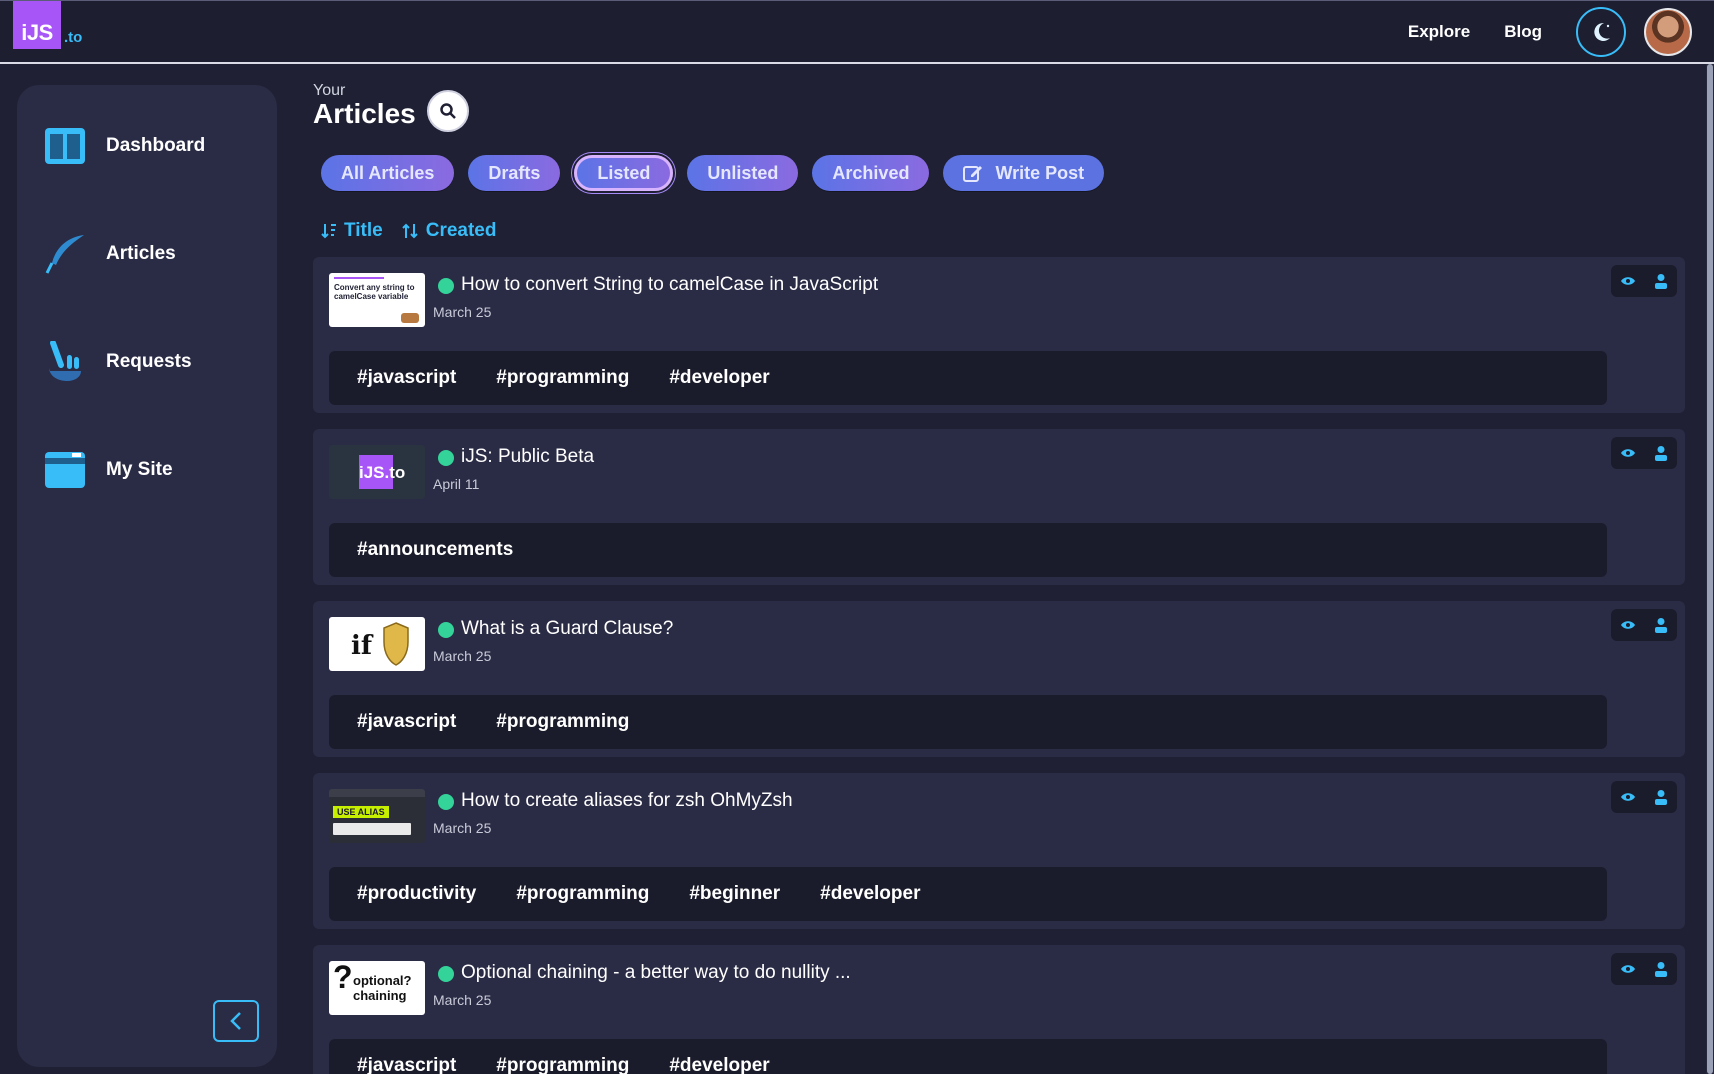 This screenshot has height=1074, width=1714. I want to click on site-logo: iJS .to, so click(47, 25).